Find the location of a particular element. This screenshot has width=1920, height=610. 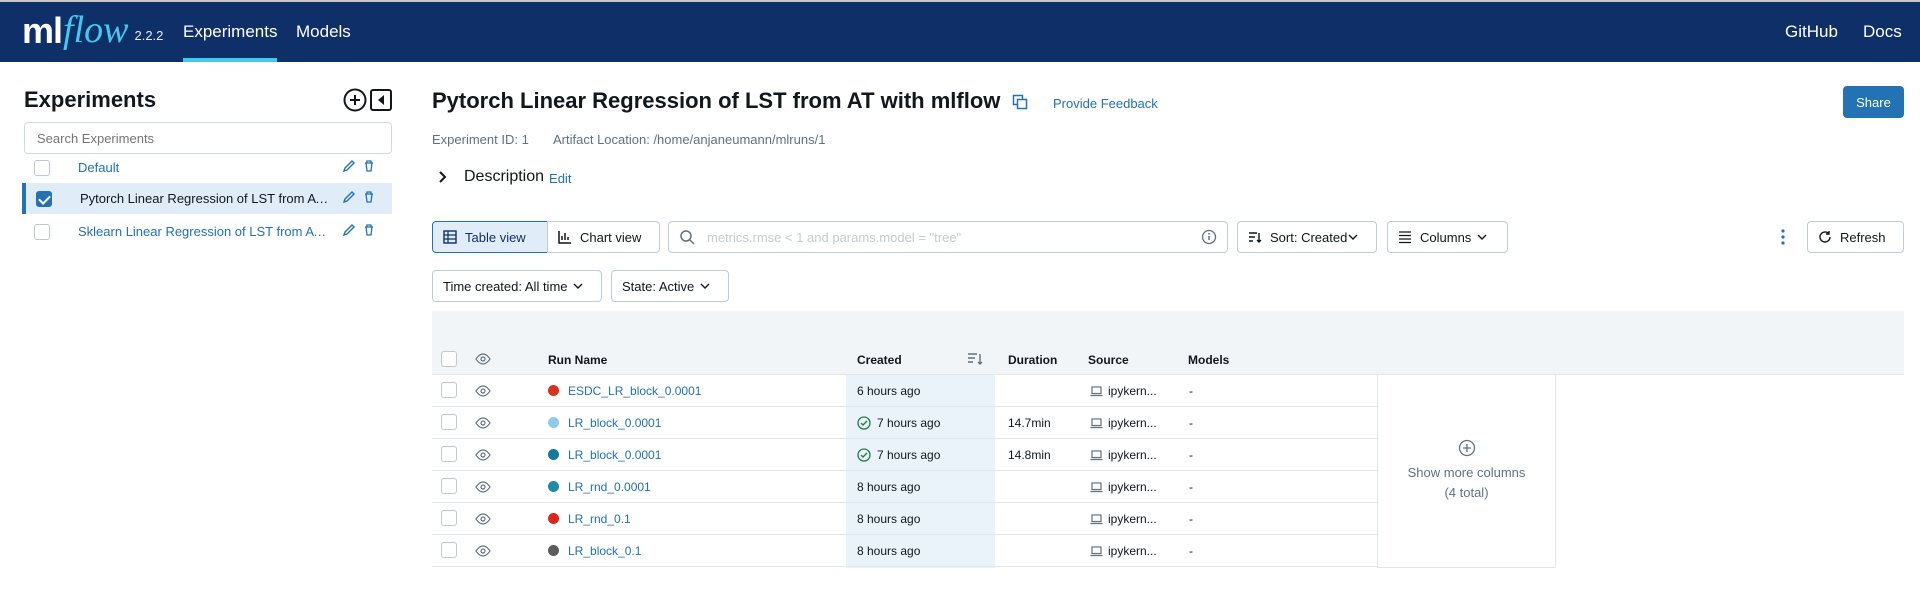

table-row: LR_rnd_0.0001 8 hours ago ipykern... - is located at coordinates (904, 487).